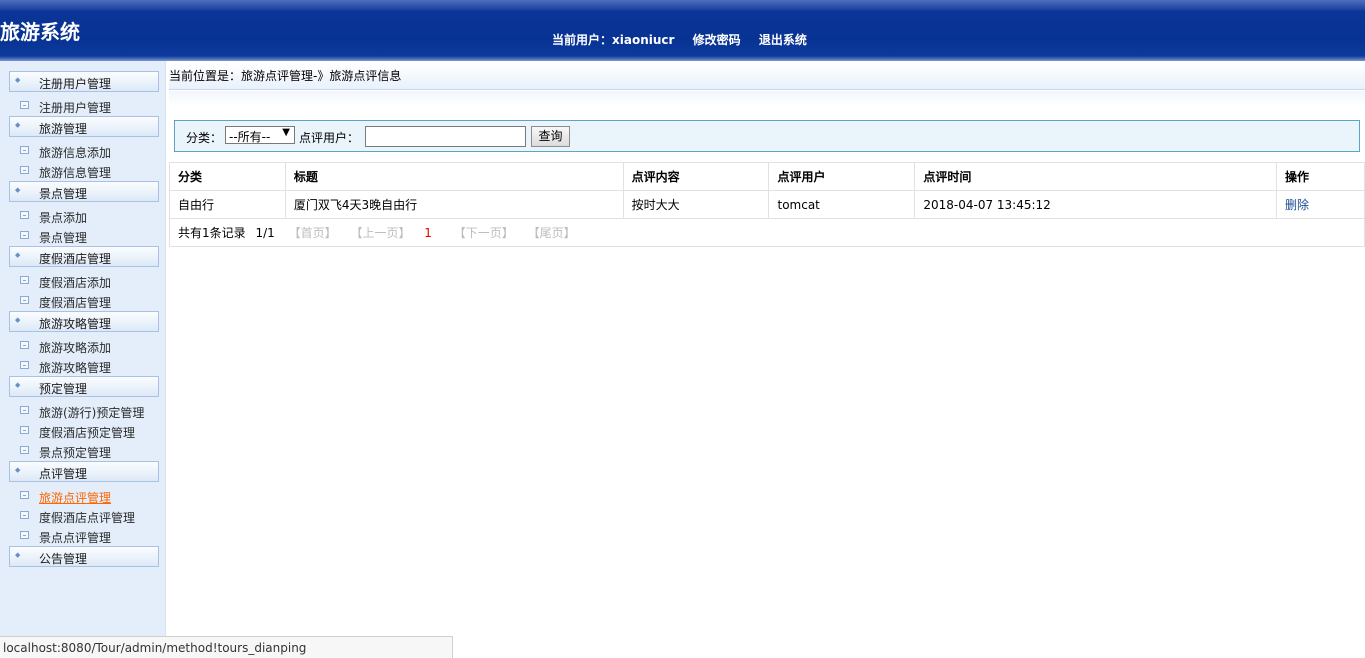 The height and width of the screenshot is (658, 1365). What do you see at coordinates (613, 40) in the screenshot?
I see `current-user-label: 当前用户：xiaoniucr` at bounding box center [613, 40].